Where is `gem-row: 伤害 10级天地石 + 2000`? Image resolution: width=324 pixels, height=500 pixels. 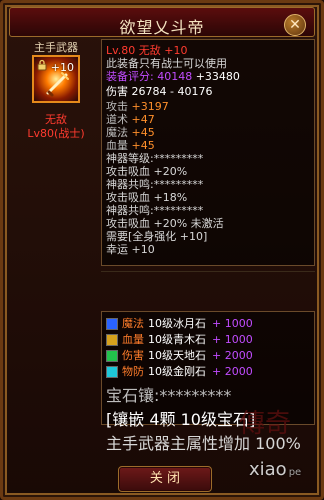
gem-row: 伤害 10级天地石 + 2000 is located at coordinates (203, 356).